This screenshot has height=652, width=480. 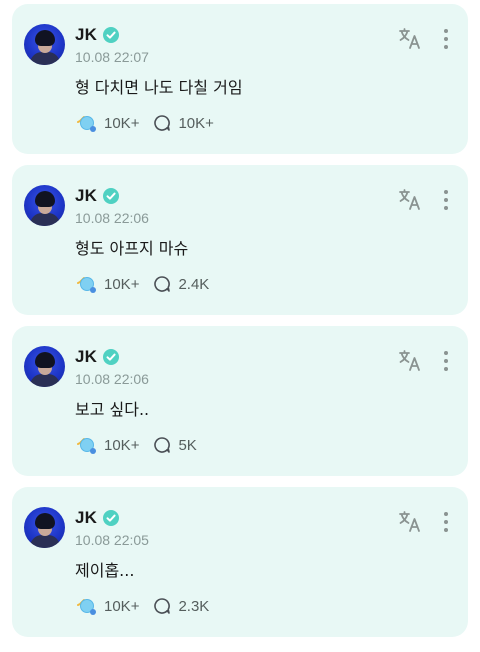 What do you see at coordinates (151, 123) in the screenshot?
I see `post-actions: 10K+ 10K+` at bounding box center [151, 123].